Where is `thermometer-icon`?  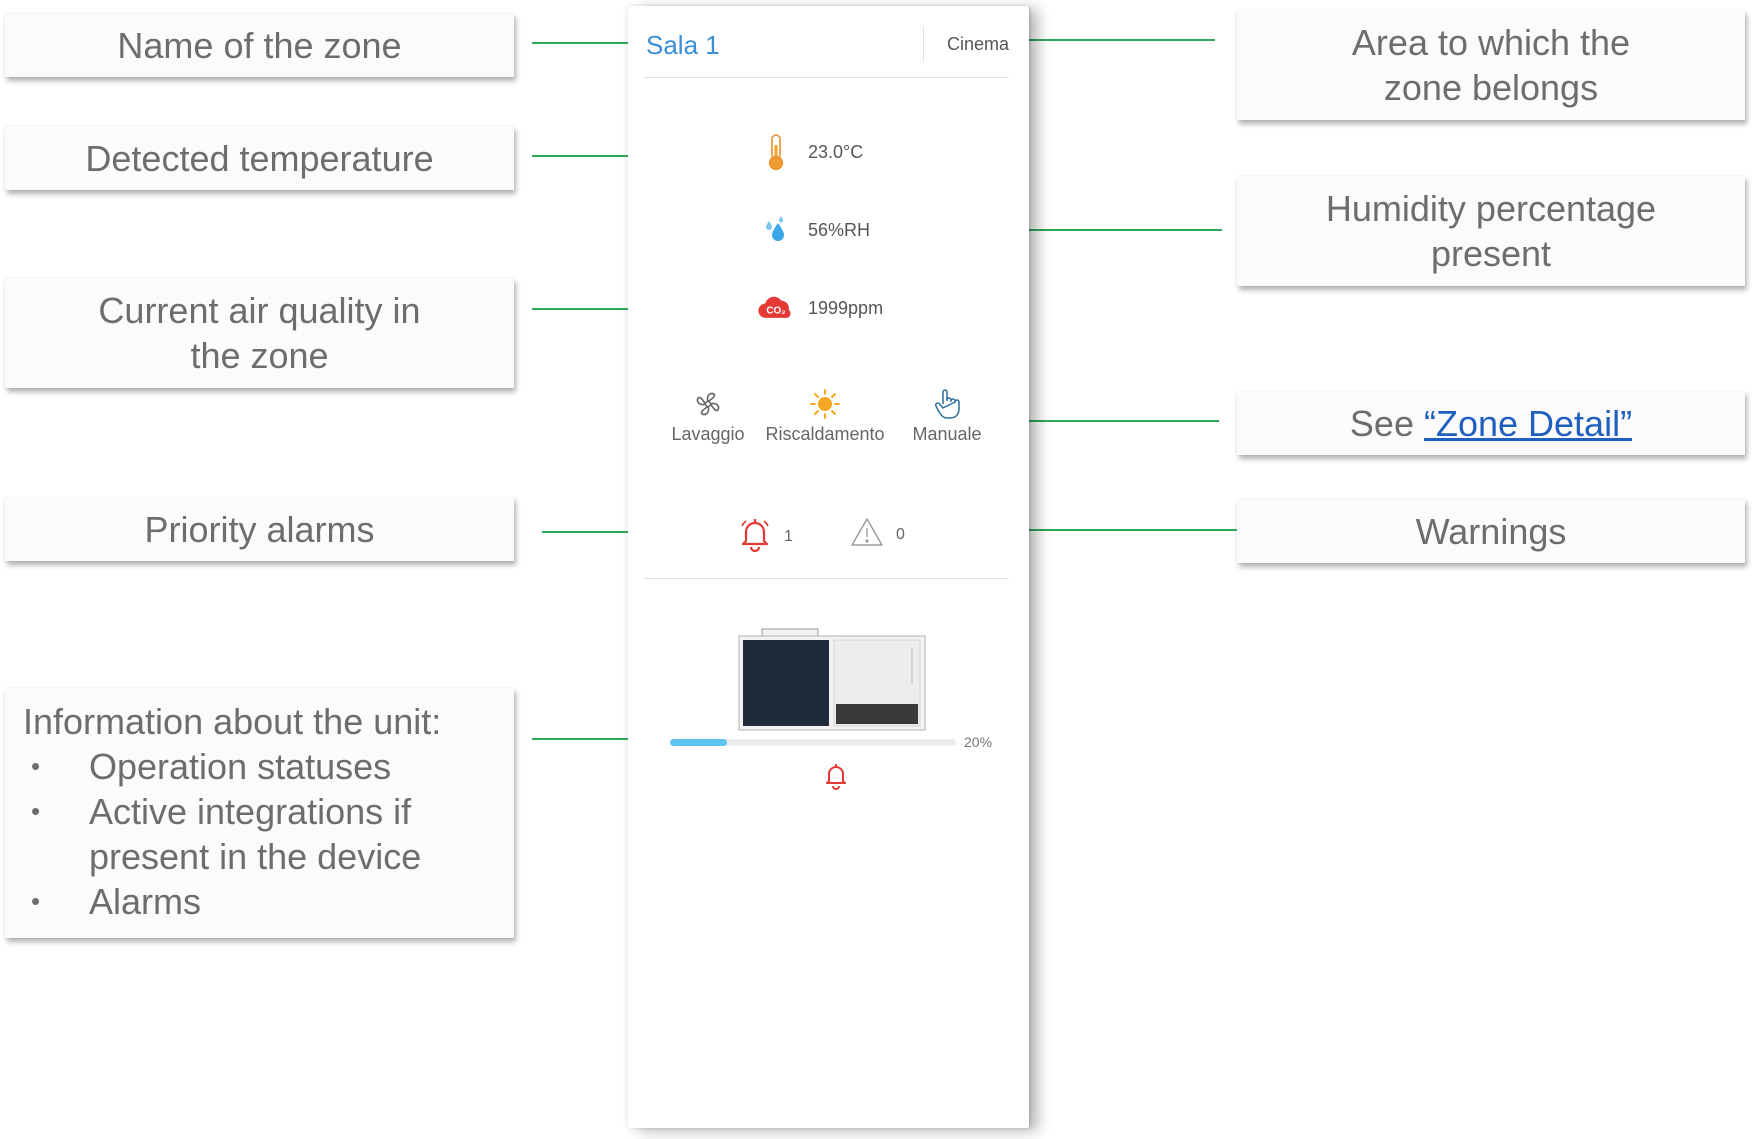 thermometer-icon is located at coordinates (776, 152).